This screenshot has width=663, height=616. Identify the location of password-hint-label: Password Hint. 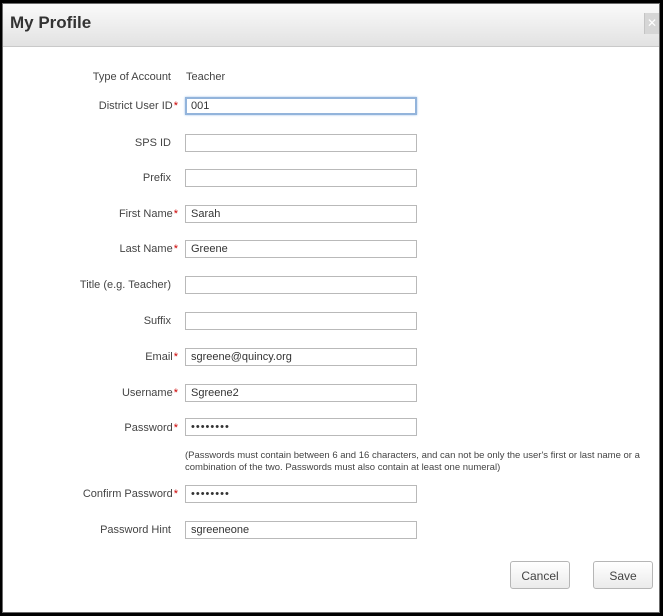
(135, 530).